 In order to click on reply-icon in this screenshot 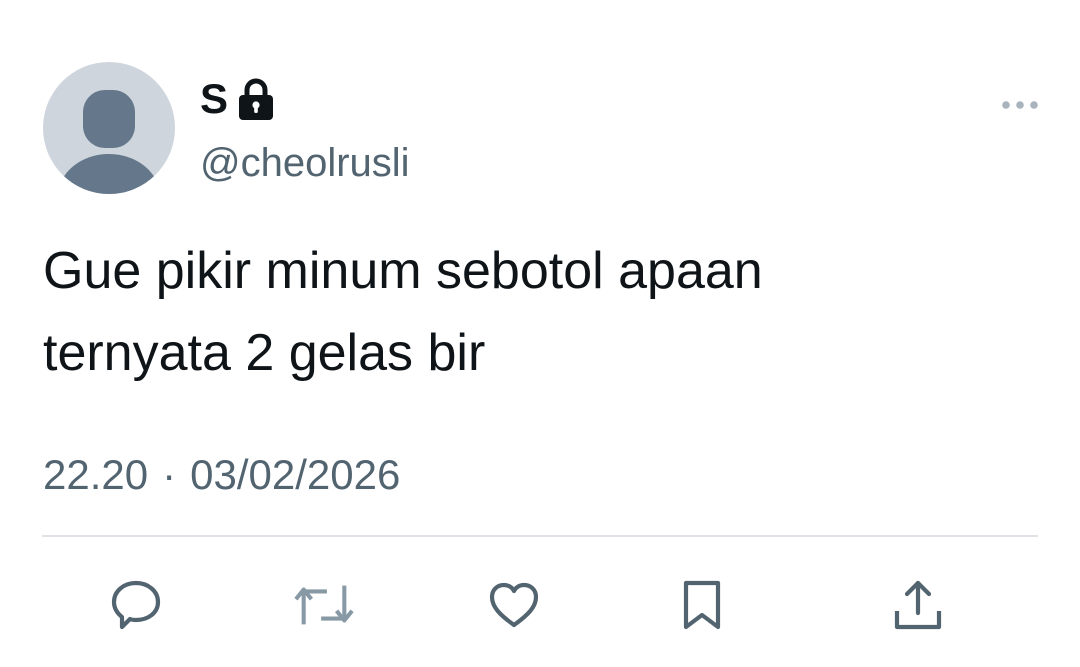, I will do `click(136, 605)`.